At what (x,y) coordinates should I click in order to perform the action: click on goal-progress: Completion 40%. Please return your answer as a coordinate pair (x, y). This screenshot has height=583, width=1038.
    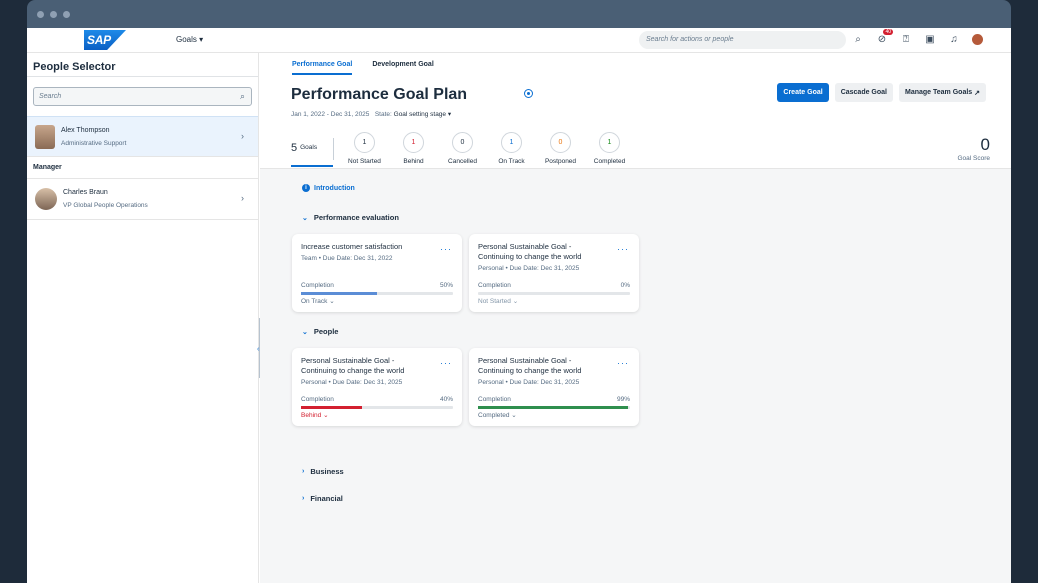
    Looking at the image, I should click on (377, 402).